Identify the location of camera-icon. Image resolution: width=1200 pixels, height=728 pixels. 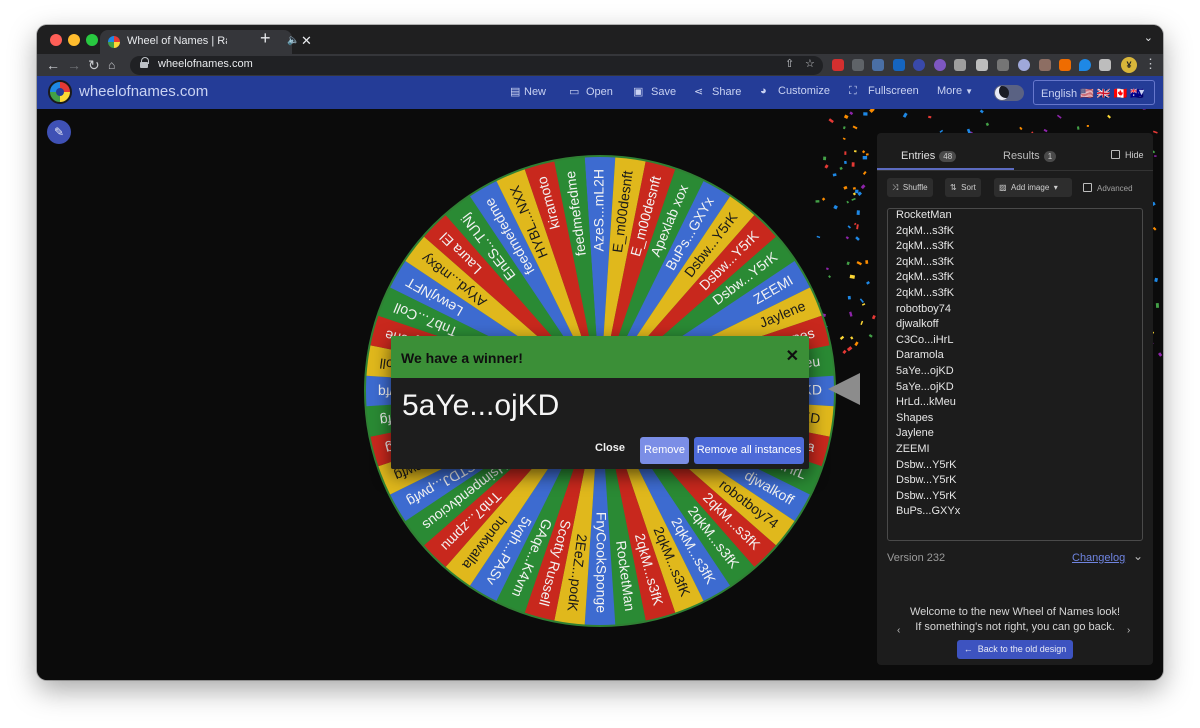
(982, 65).